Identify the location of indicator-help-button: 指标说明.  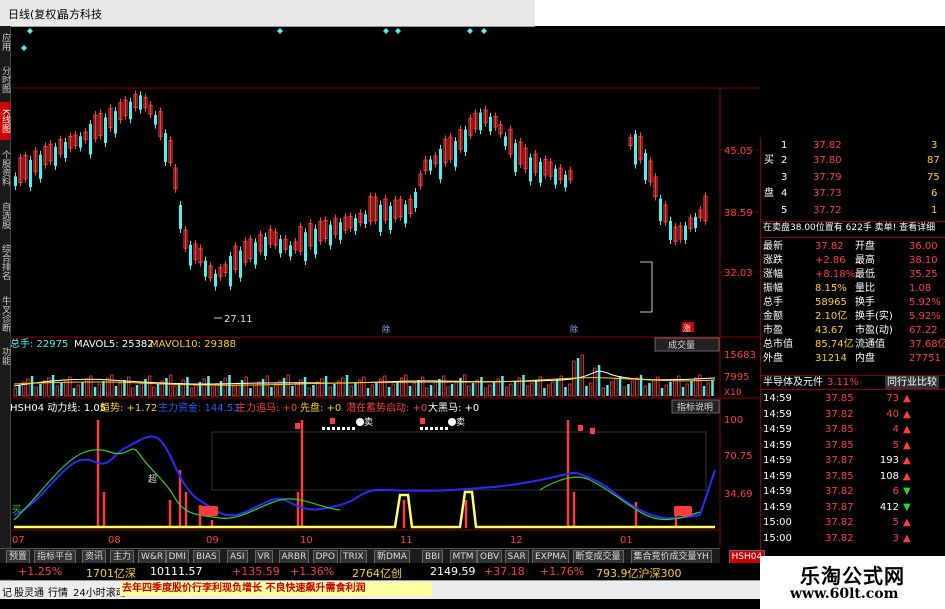
(695, 407).